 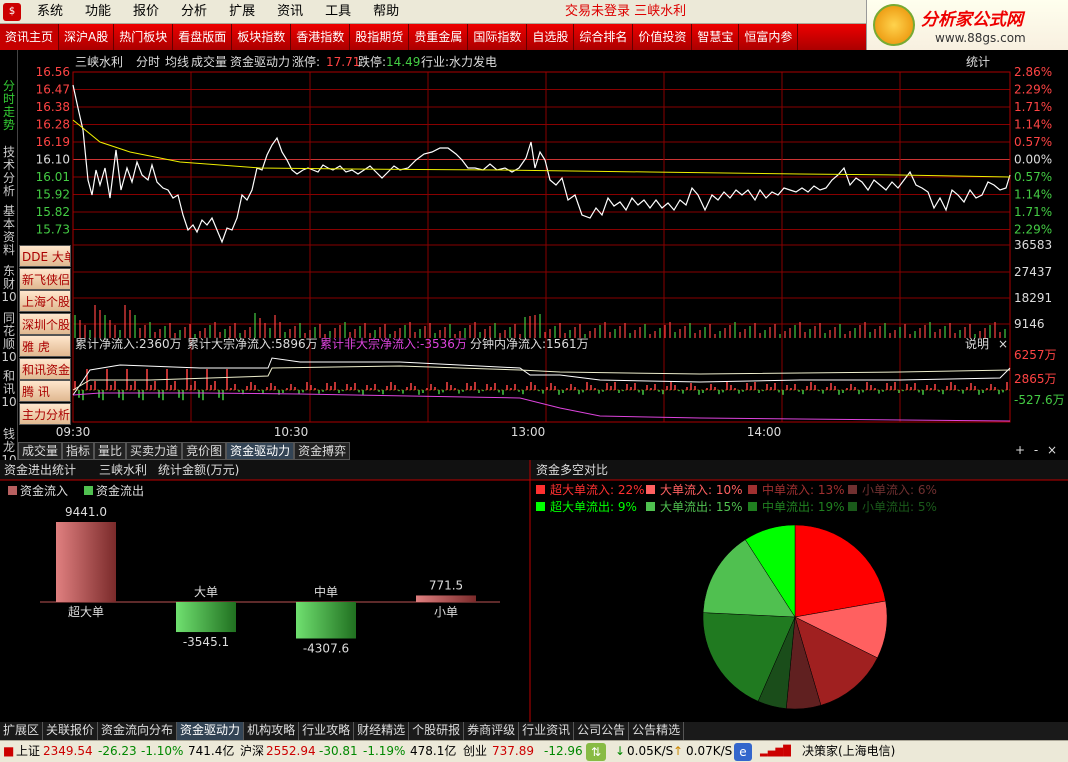 What do you see at coordinates (290, 12) in the screenshot?
I see `menu-item-5: 资讯` at bounding box center [290, 12].